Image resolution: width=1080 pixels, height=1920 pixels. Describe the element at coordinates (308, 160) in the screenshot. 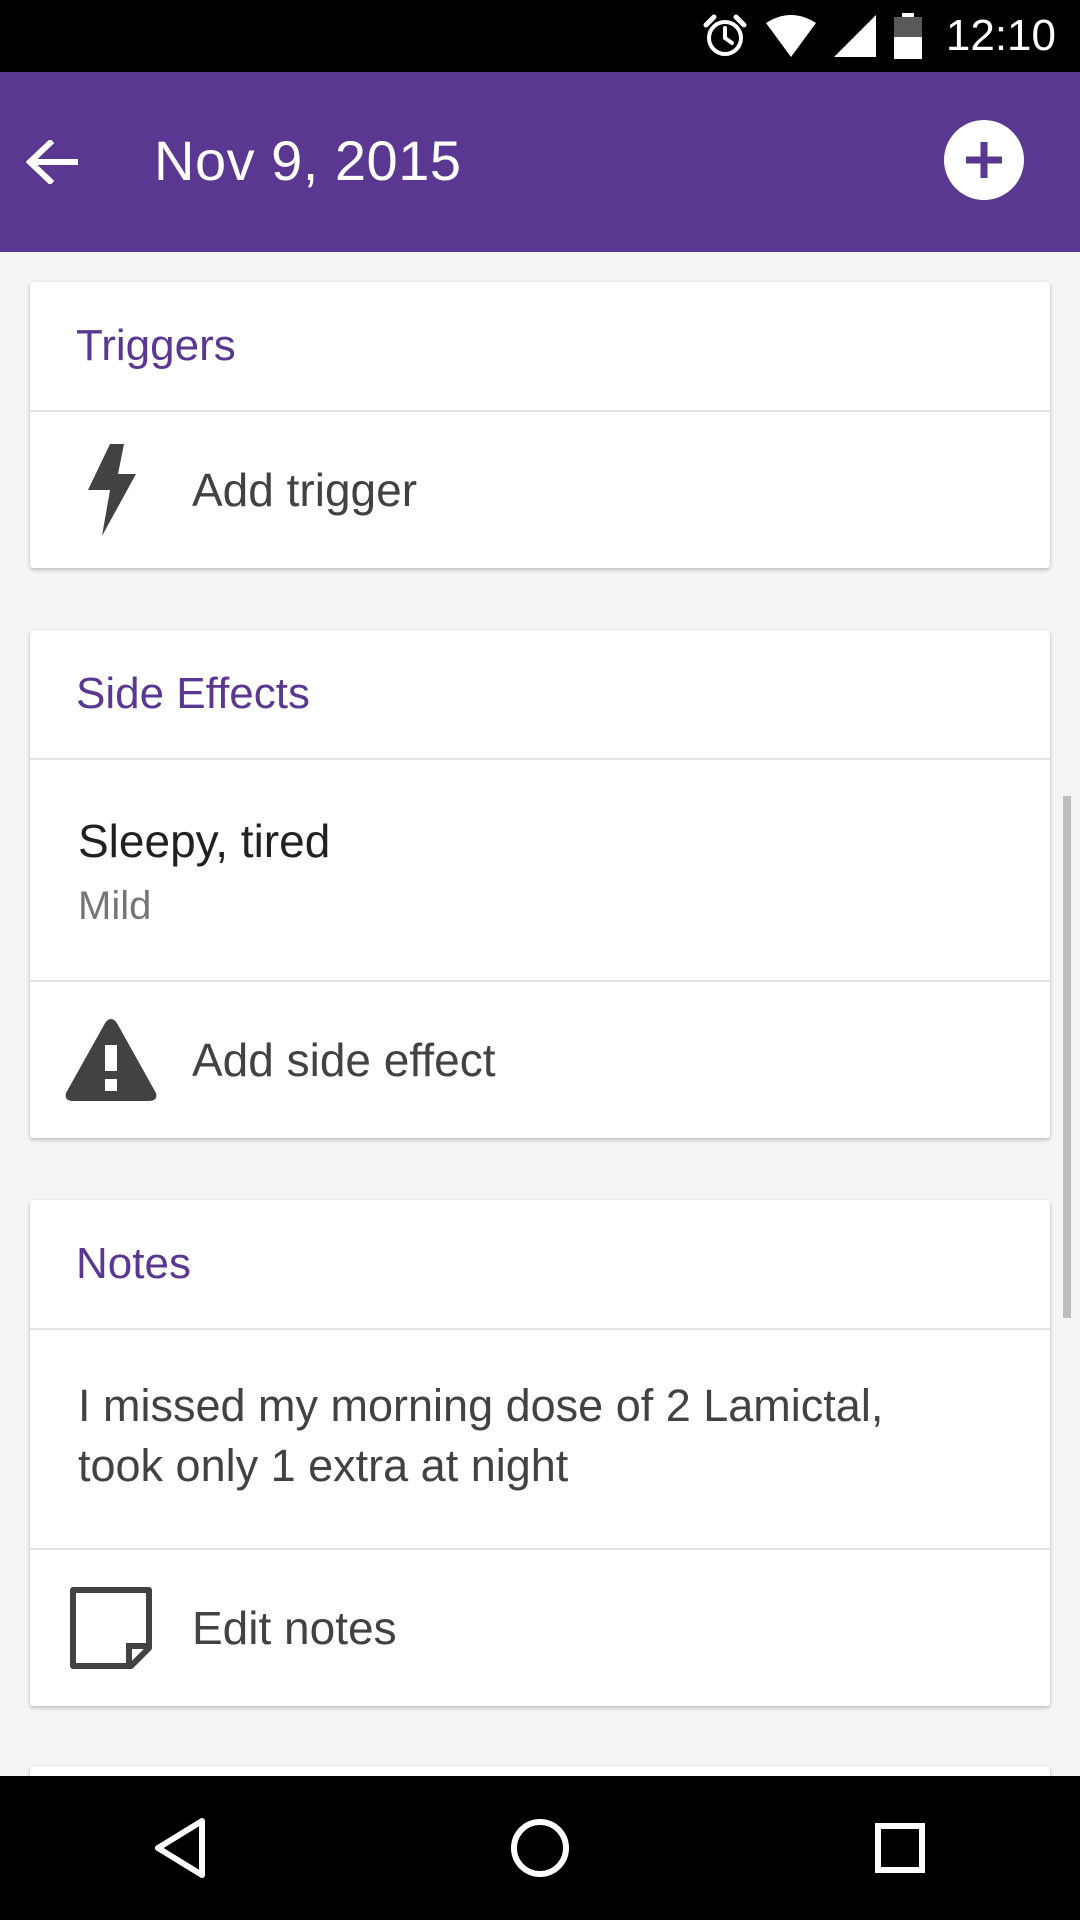

I see `page-title: Nov 9, 2015` at that location.